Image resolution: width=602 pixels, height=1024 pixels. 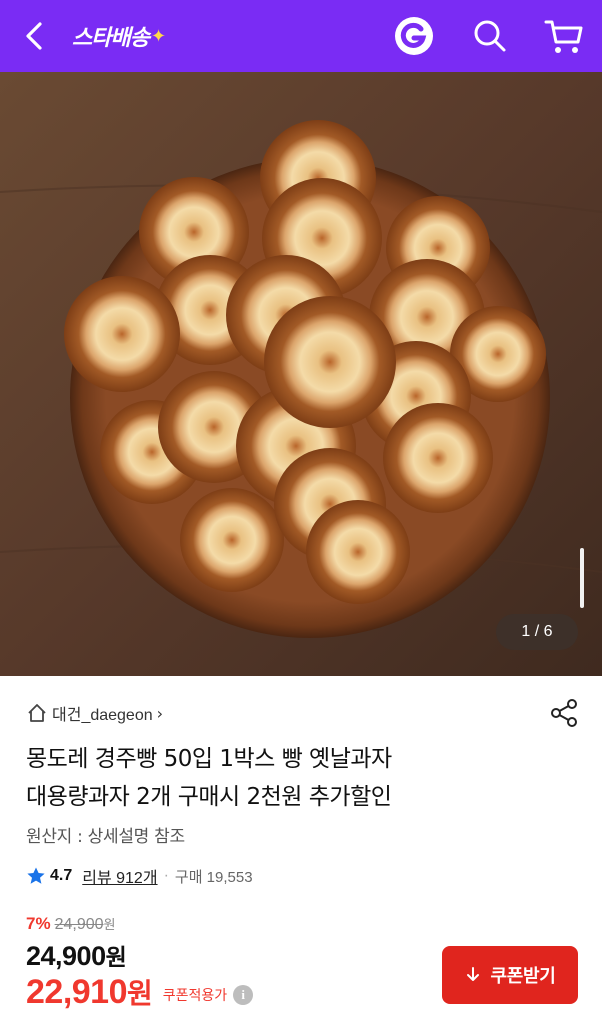 What do you see at coordinates (111, 38) in the screenshot?
I see `logo-text: 스타배송` at bounding box center [111, 38].